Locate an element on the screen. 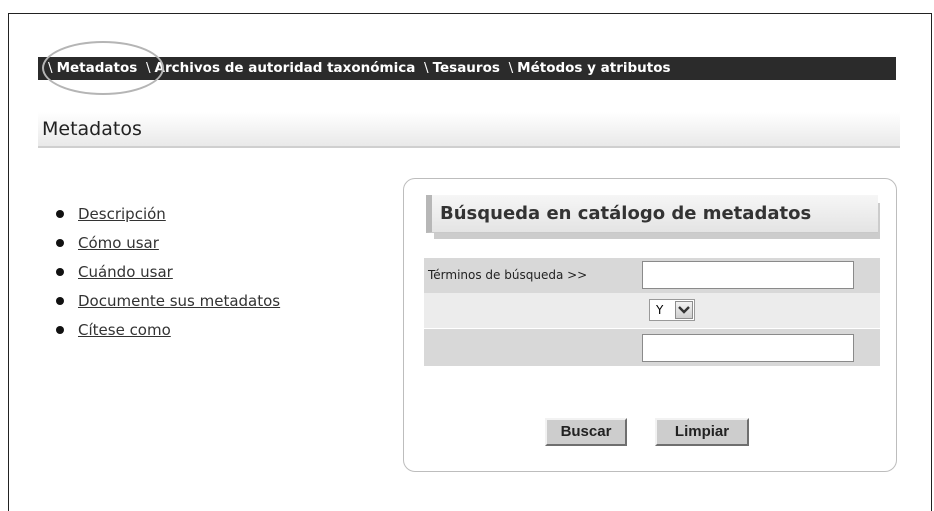 This screenshot has width=934, height=511. tab-metadatos: Metadatos is located at coordinates (97, 68).